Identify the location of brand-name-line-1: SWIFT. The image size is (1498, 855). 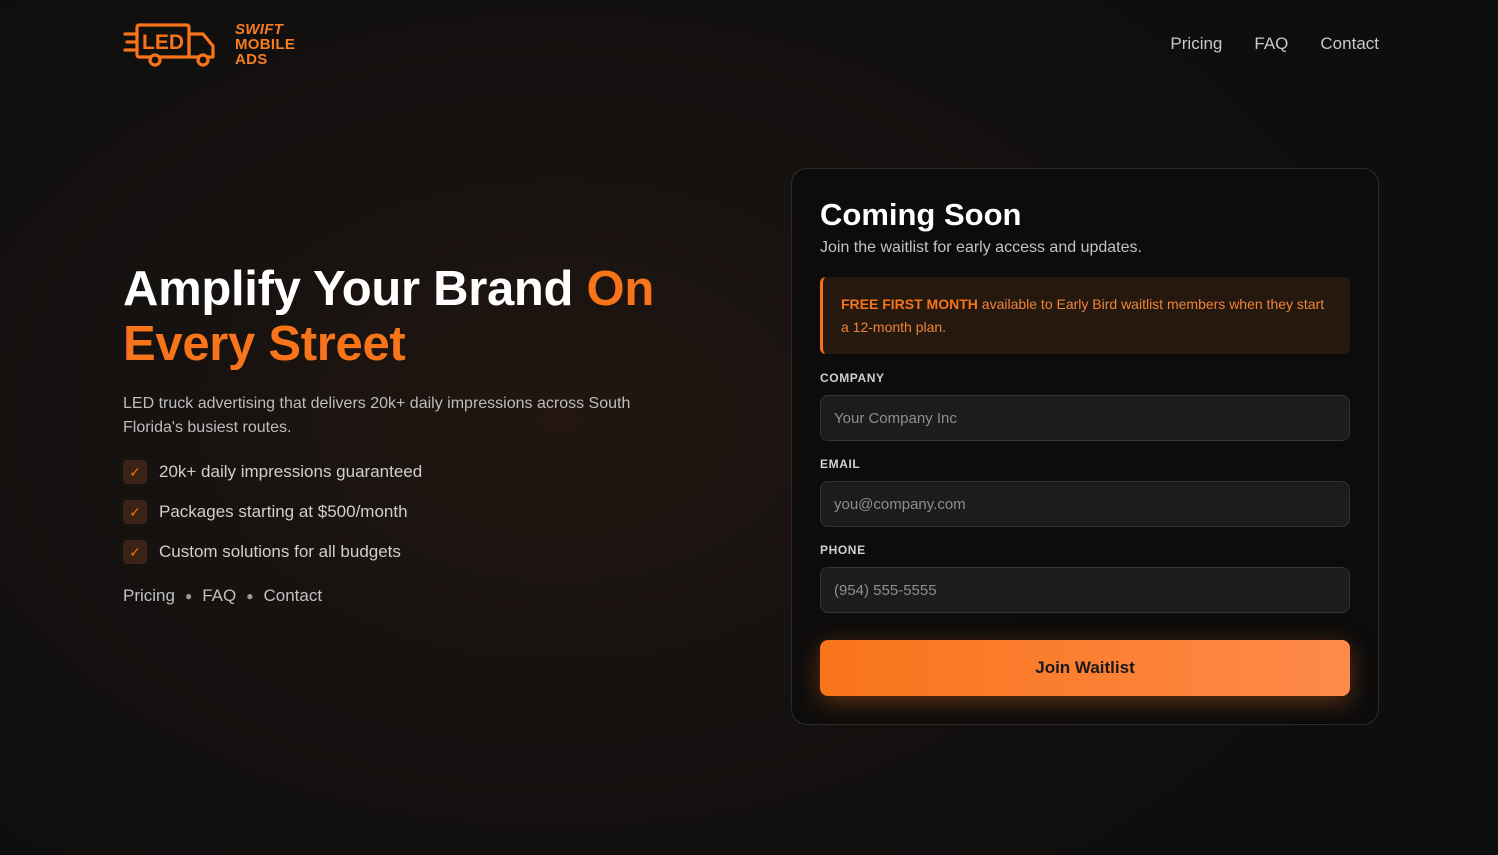
(259, 29).